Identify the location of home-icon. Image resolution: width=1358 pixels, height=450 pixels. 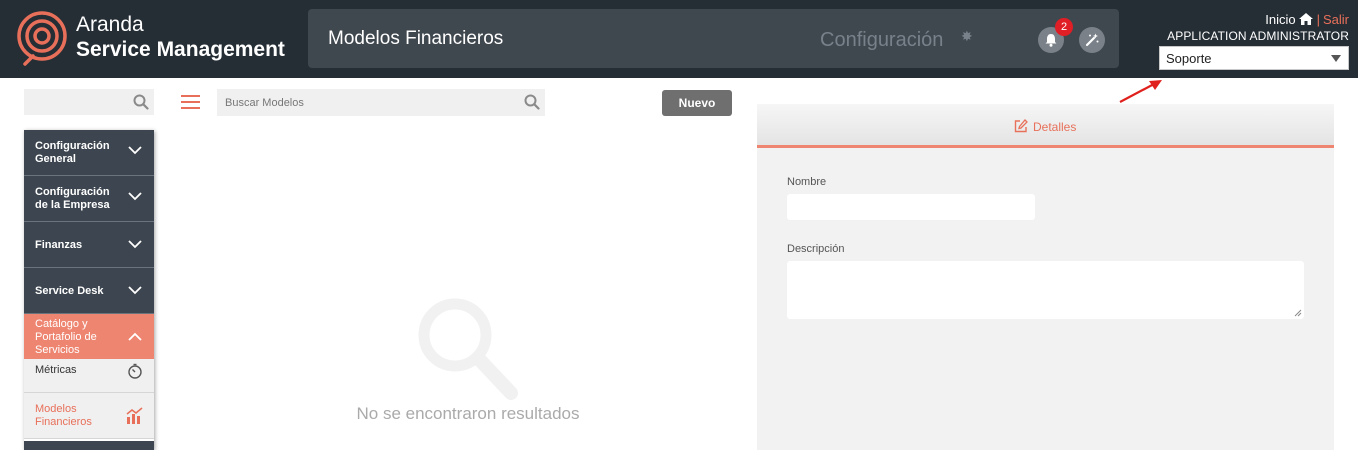
(1305, 19).